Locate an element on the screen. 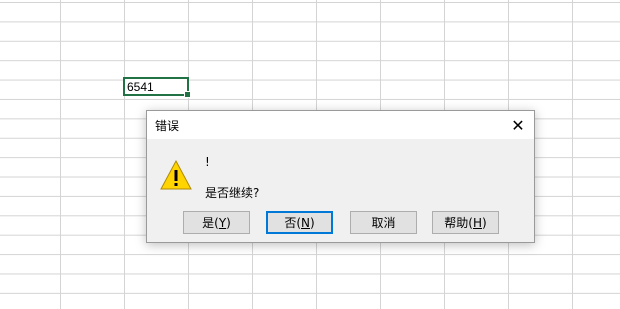 The height and width of the screenshot is (309, 620). dialog-titlebar: 错误 ✕ is located at coordinates (340, 125).